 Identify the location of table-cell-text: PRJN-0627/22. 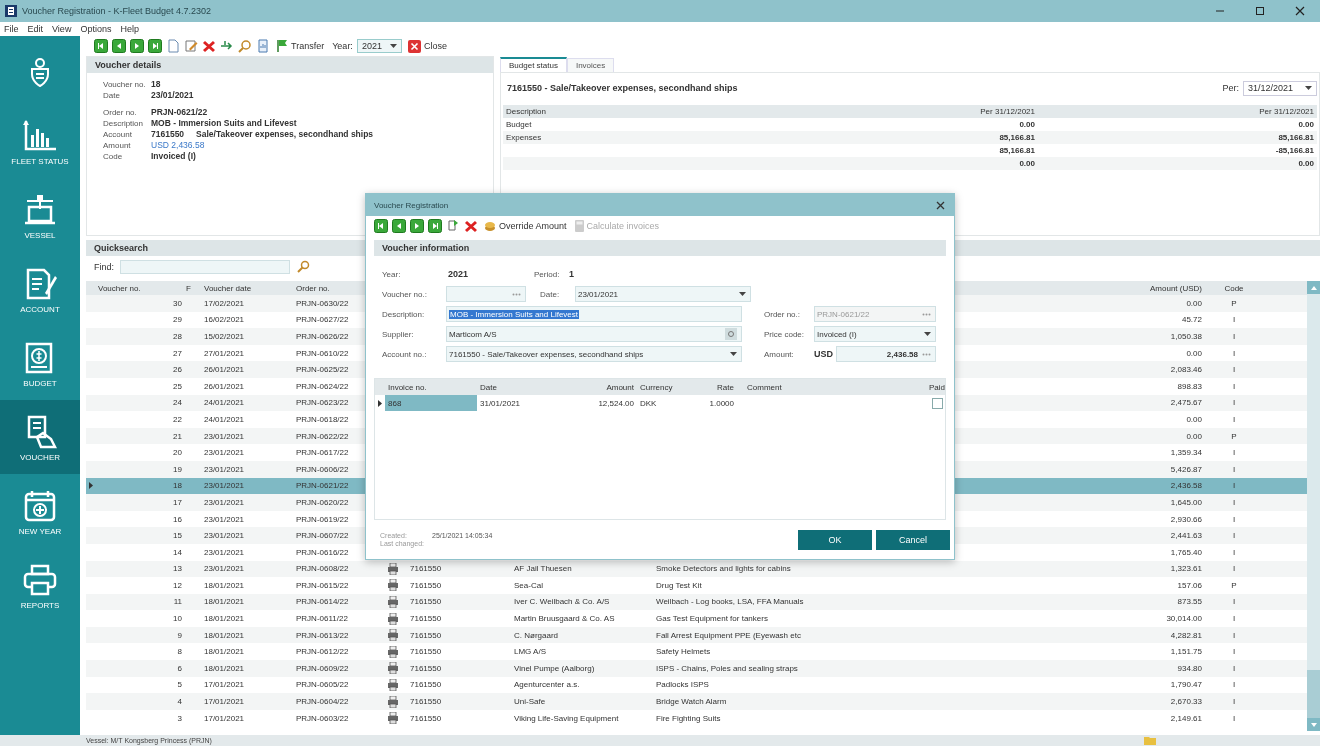
(322, 320).